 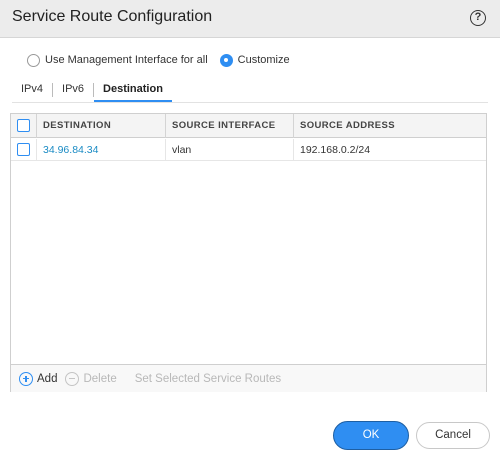 What do you see at coordinates (33, 60) in the screenshot?
I see `radio-button-unchecked-icon` at bounding box center [33, 60].